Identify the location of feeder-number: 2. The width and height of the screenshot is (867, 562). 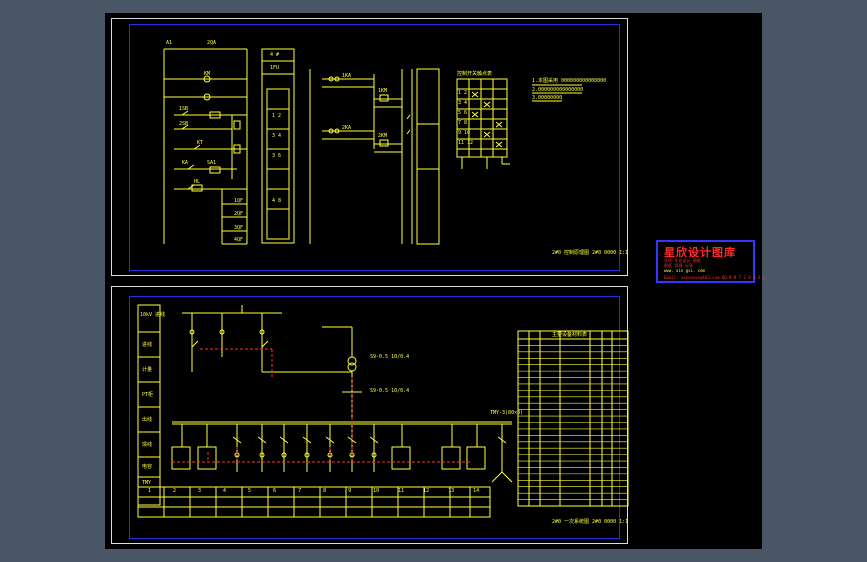
(175, 491).